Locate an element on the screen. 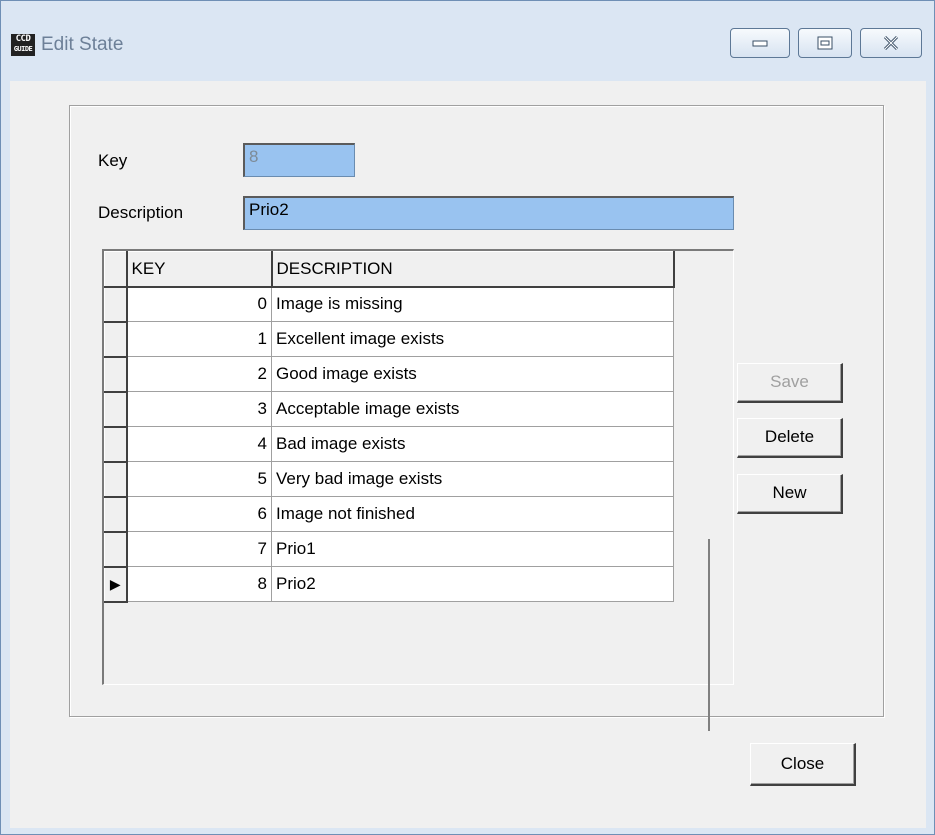 This screenshot has width=935, height=835. key-label: Key is located at coordinates (113, 160).